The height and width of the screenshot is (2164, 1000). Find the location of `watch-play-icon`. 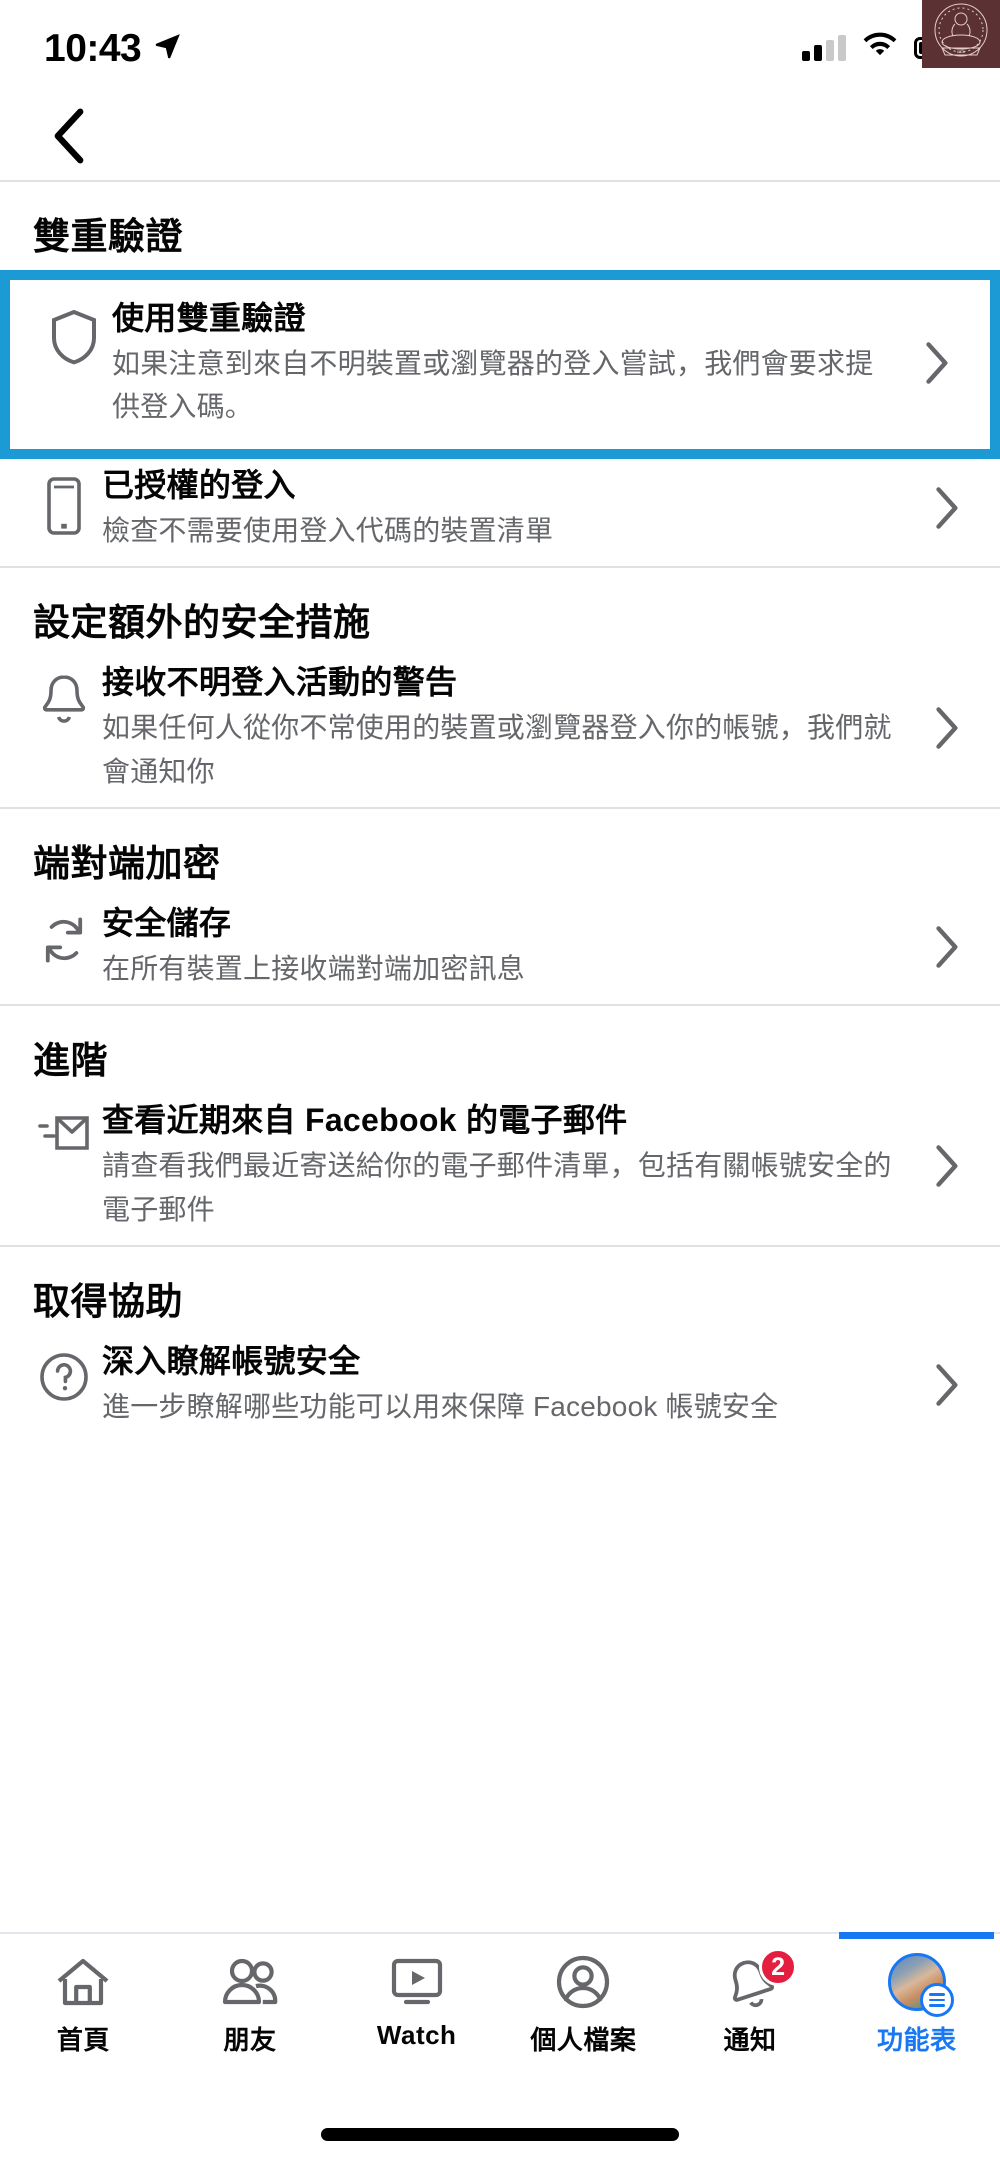

watch-play-icon is located at coordinates (417, 1982).